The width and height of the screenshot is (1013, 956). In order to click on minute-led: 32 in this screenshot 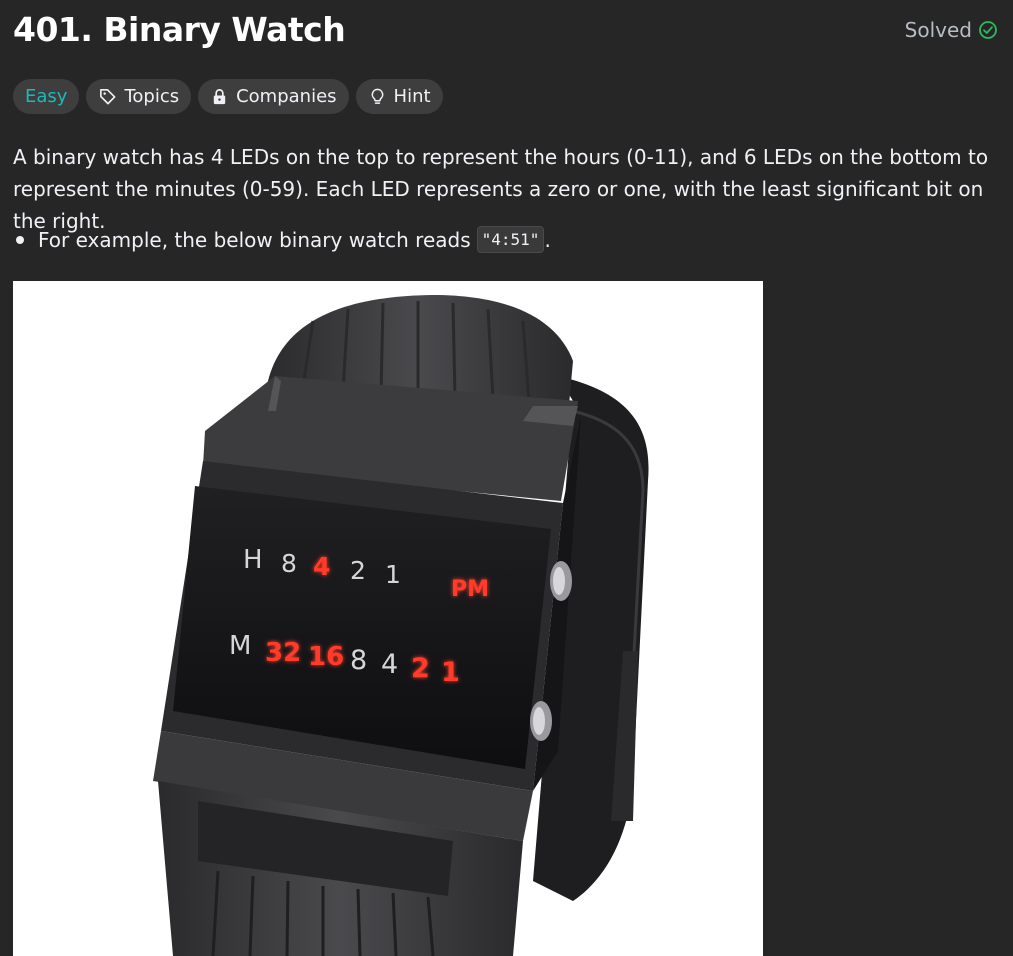, I will do `click(283, 653)`.